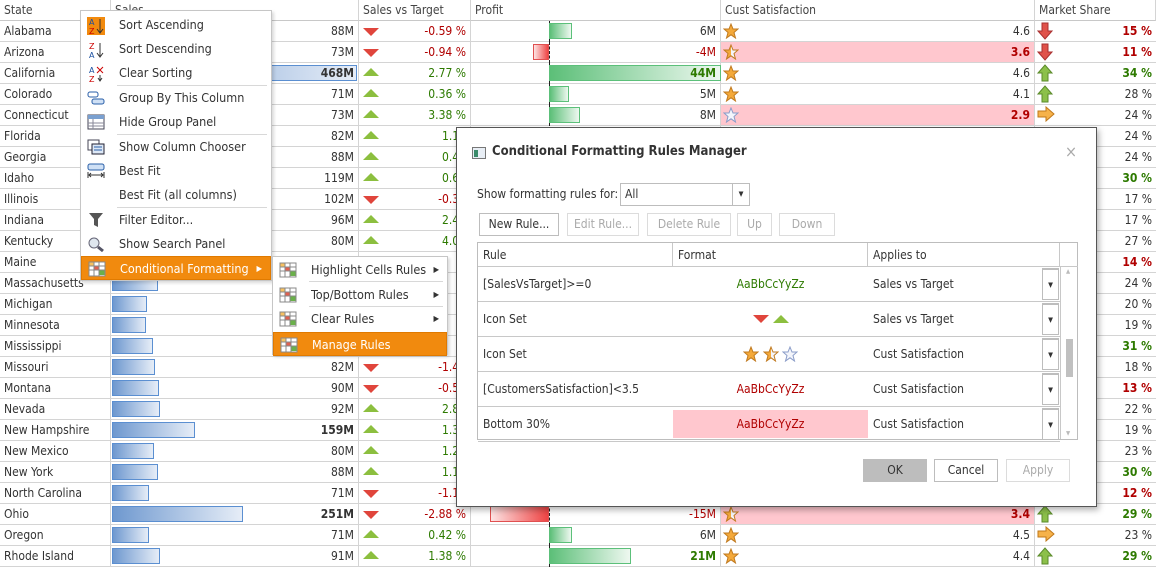 This screenshot has width=1156, height=571. I want to click on profit-cell: 5M, so click(596, 94).